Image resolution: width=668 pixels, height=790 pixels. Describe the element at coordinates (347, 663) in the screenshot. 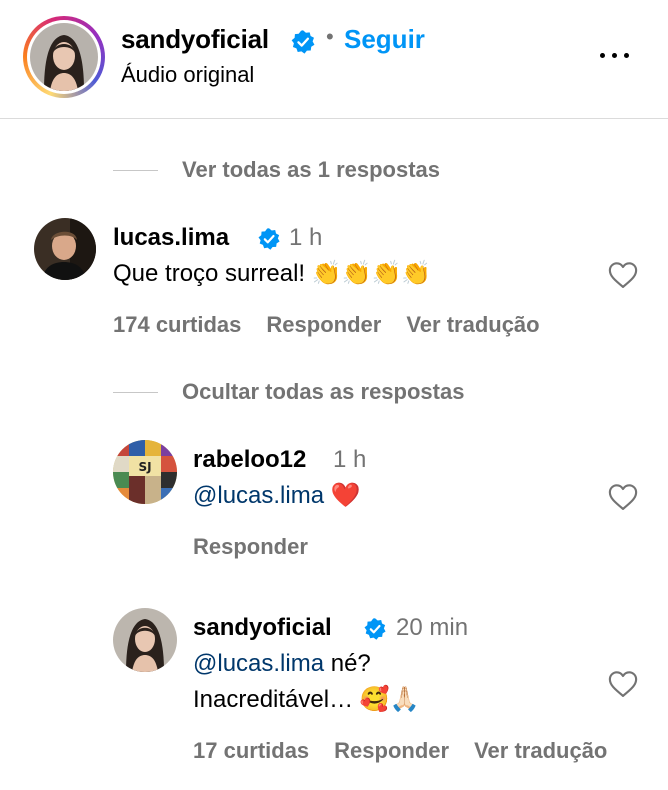

I see `comment-body-line1: né?` at that location.